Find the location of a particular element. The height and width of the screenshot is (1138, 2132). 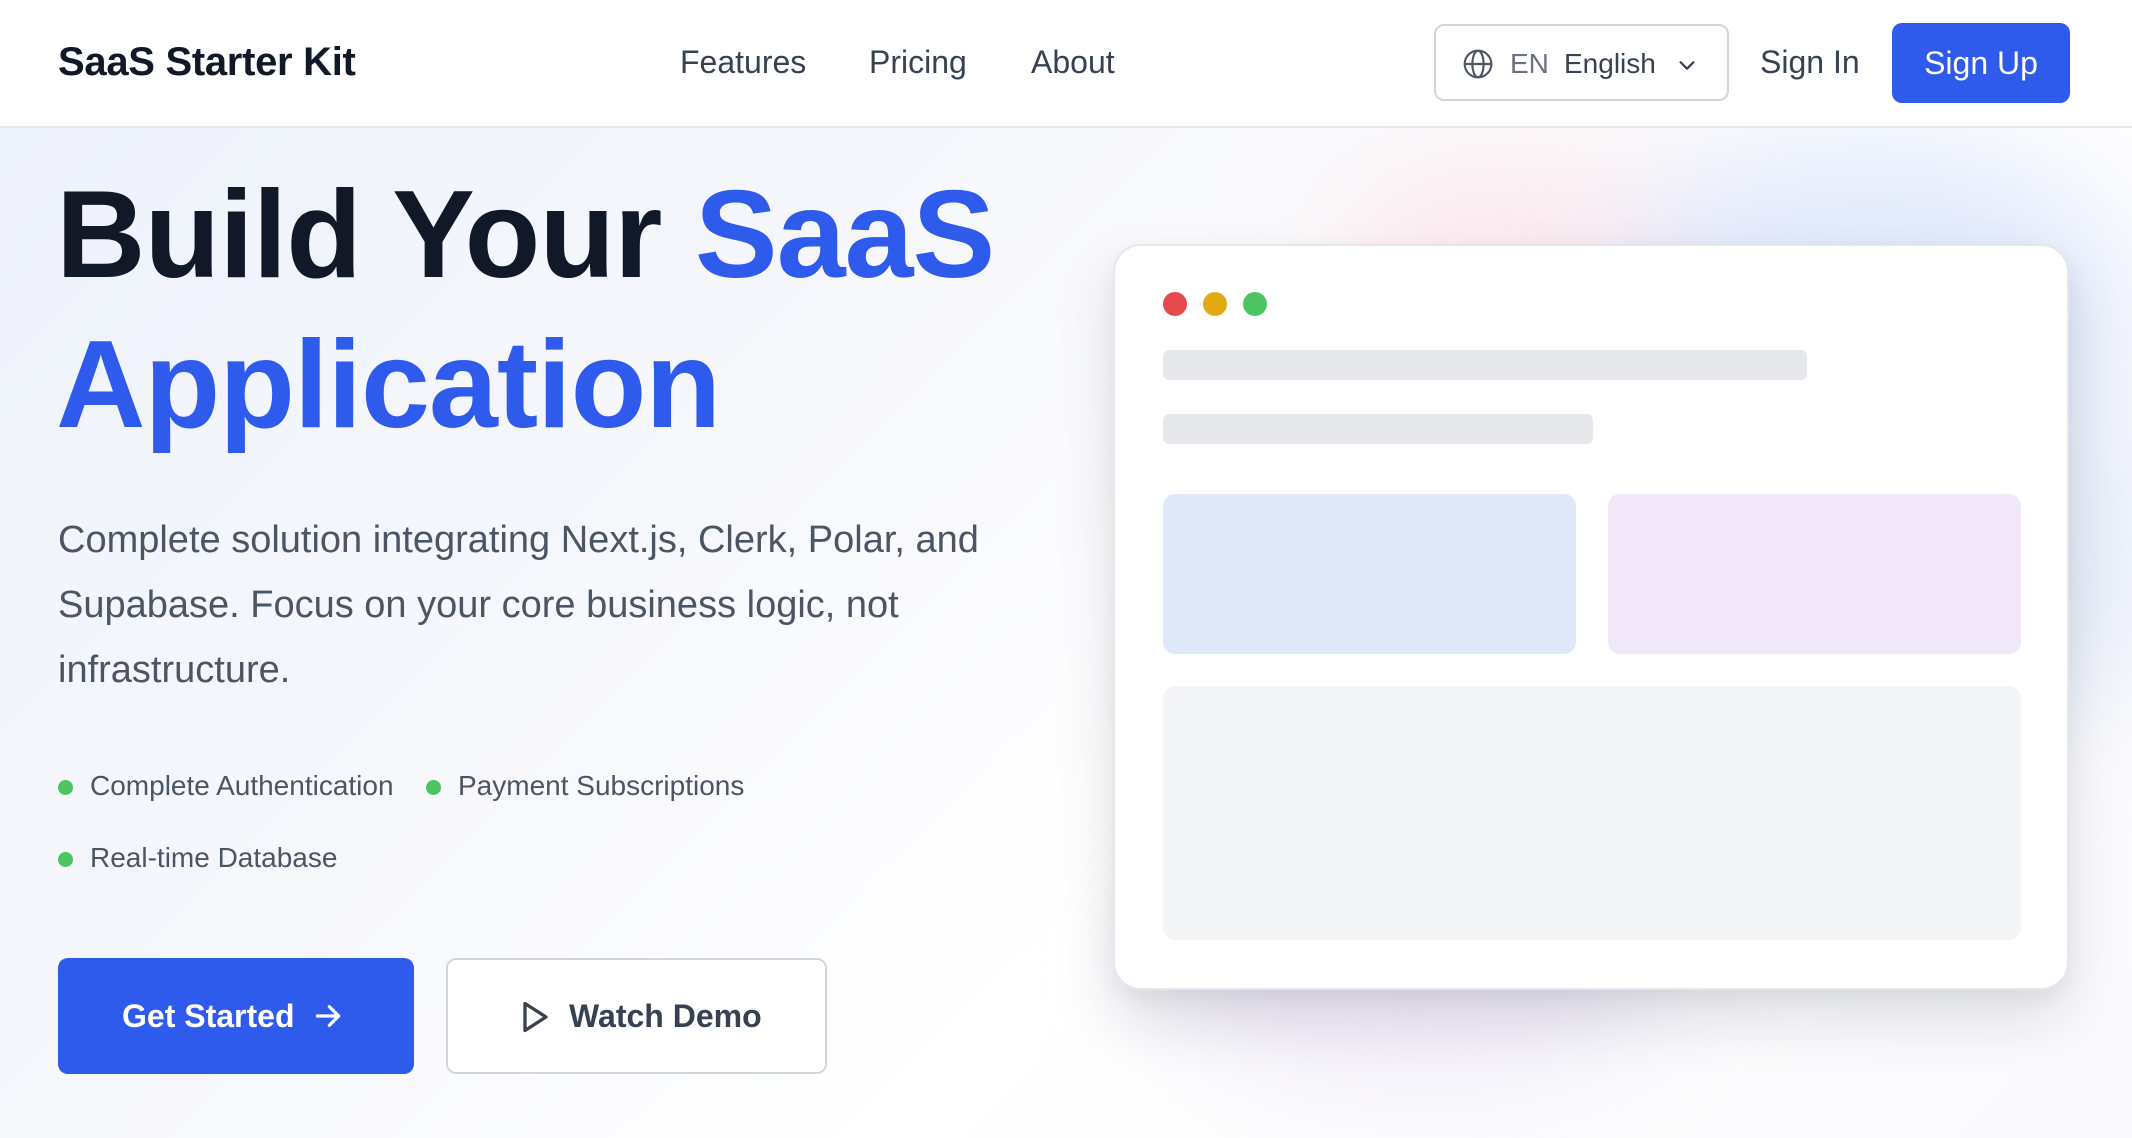

arrow-right-icon is located at coordinates (328, 1016).